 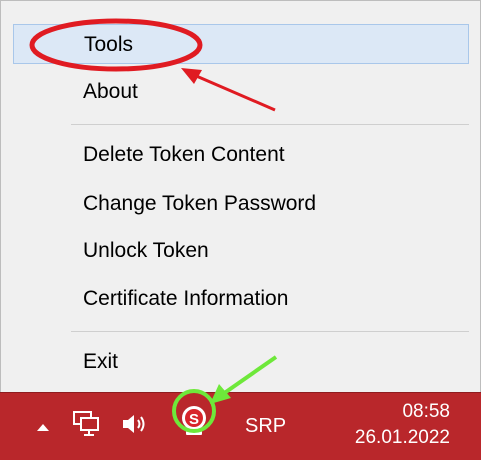 What do you see at coordinates (109, 44) in the screenshot?
I see `menu-item-label: Tools` at bounding box center [109, 44].